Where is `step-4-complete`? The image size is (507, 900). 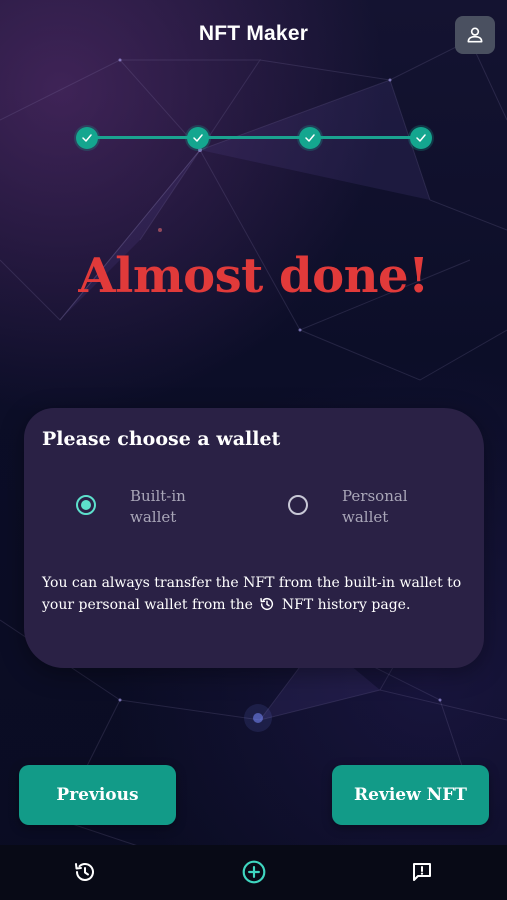
step-4-complete is located at coordinates (421, 138).